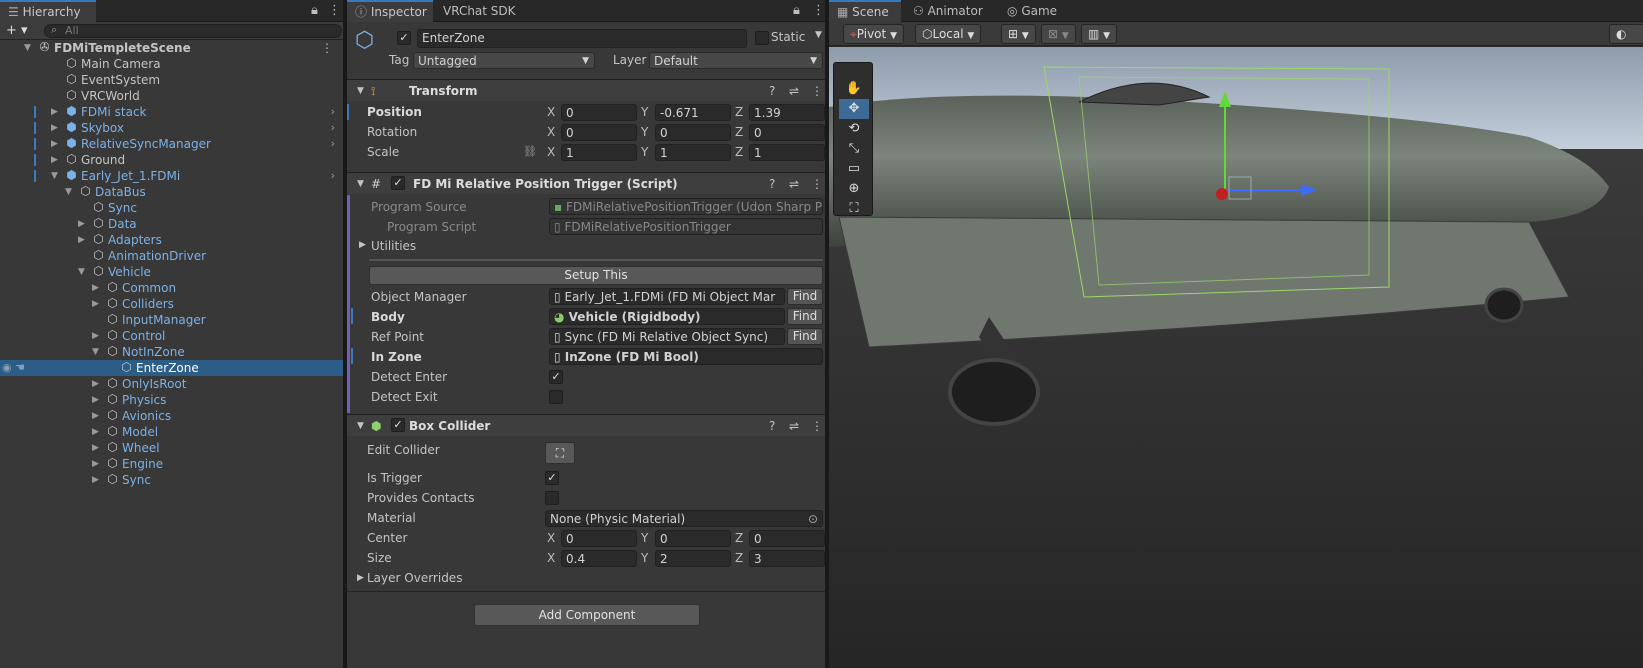  Describe the element at coordinates (193, 30) in the screenshot. I see `search-field: ⌕ All` at that location.